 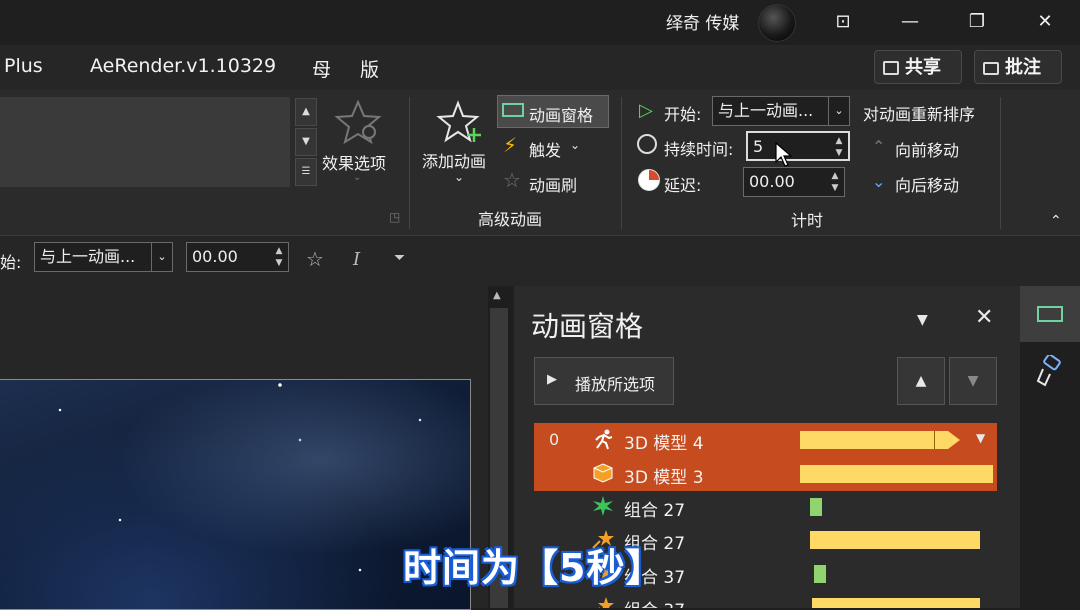 I want to click on share-icon, so click(x=891, y=68).